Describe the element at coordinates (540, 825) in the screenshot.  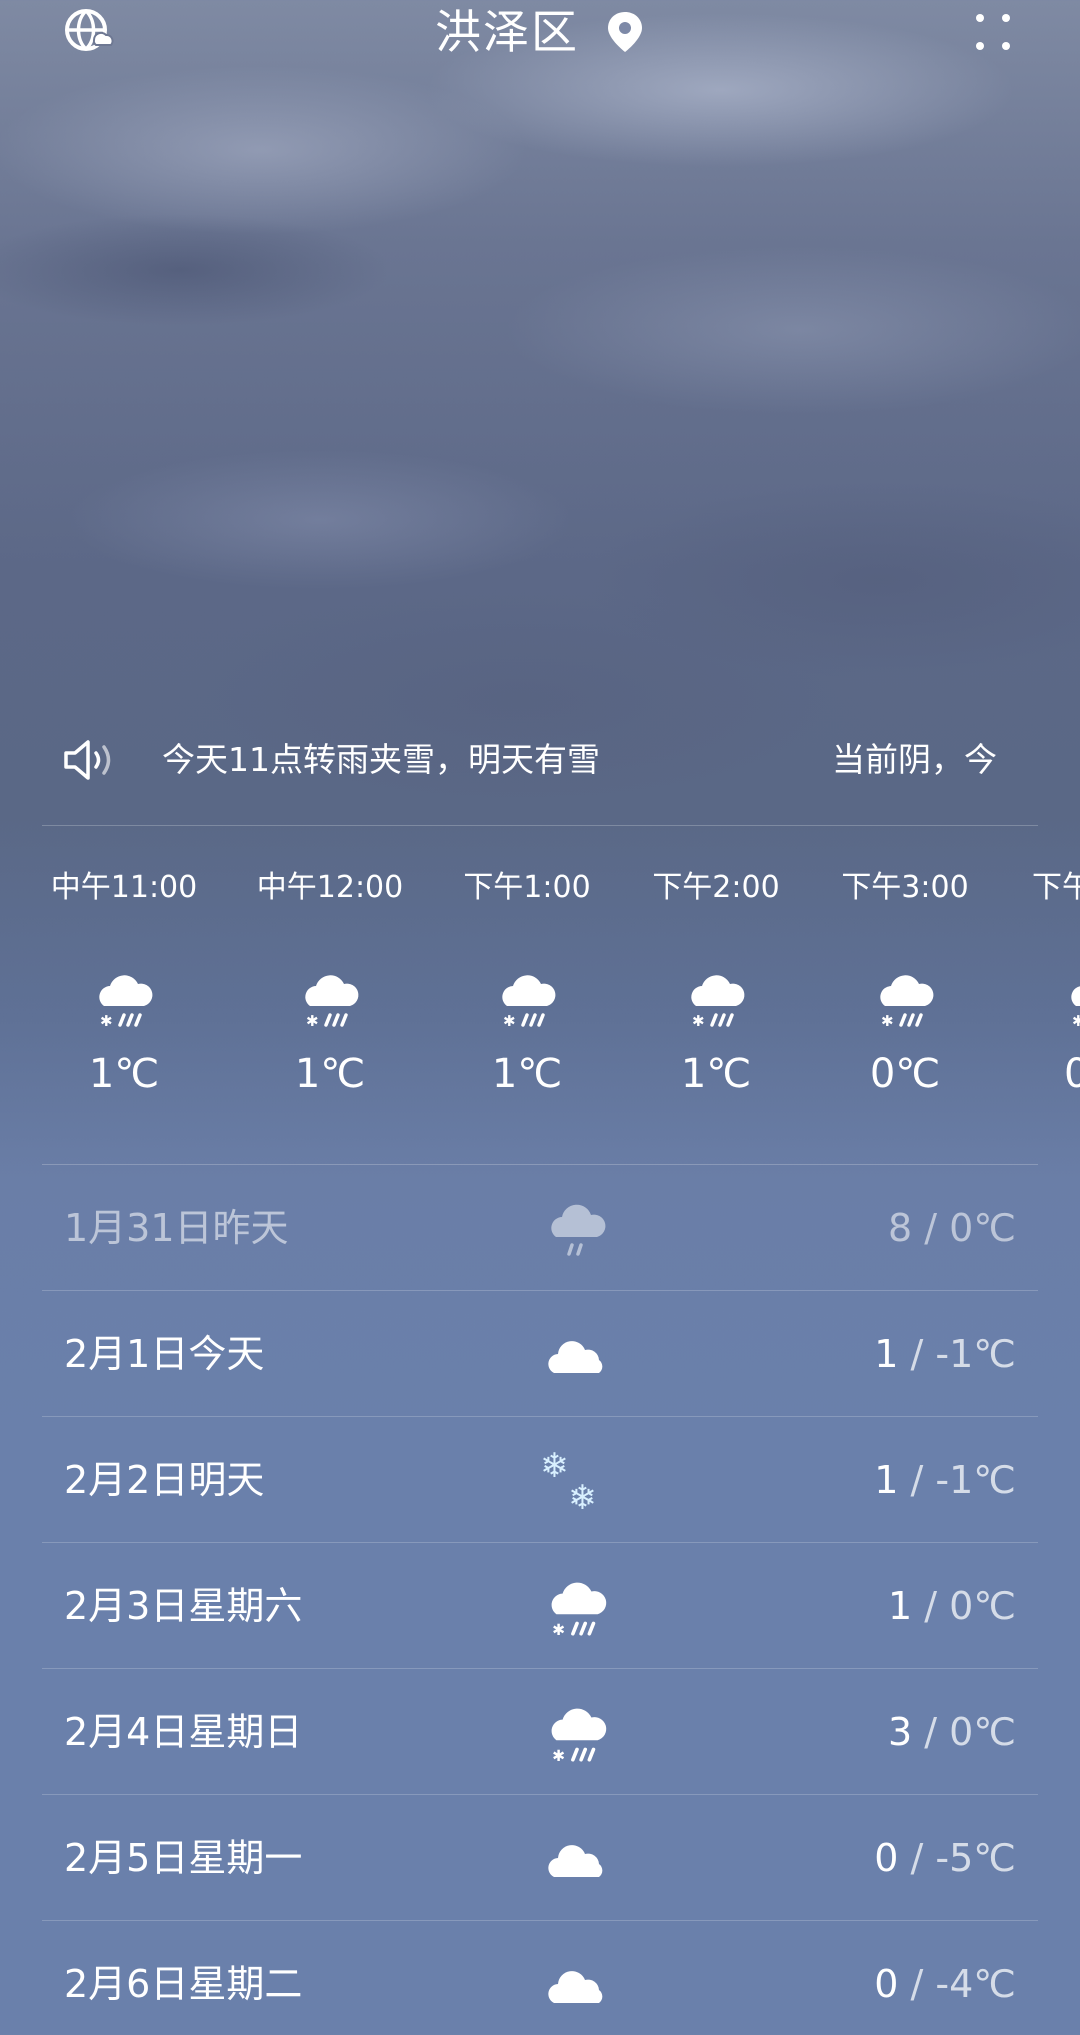
I see `divider` at that location.